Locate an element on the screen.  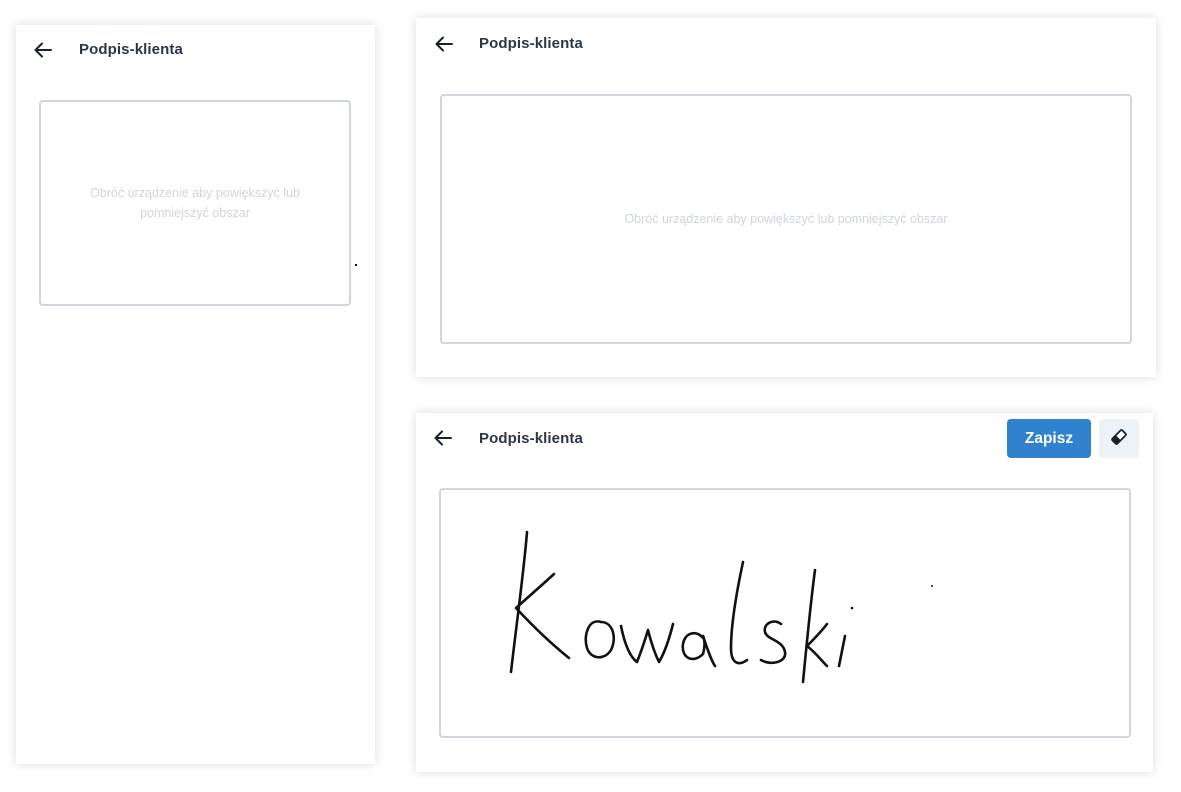
clear-button is located at coordinates (1119, 438).